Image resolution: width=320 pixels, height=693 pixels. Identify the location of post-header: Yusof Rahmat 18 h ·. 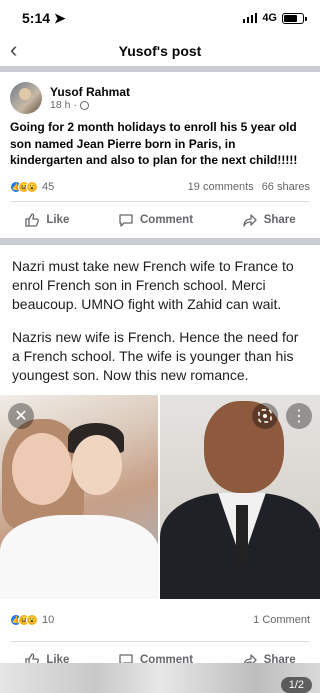
(160, 98).